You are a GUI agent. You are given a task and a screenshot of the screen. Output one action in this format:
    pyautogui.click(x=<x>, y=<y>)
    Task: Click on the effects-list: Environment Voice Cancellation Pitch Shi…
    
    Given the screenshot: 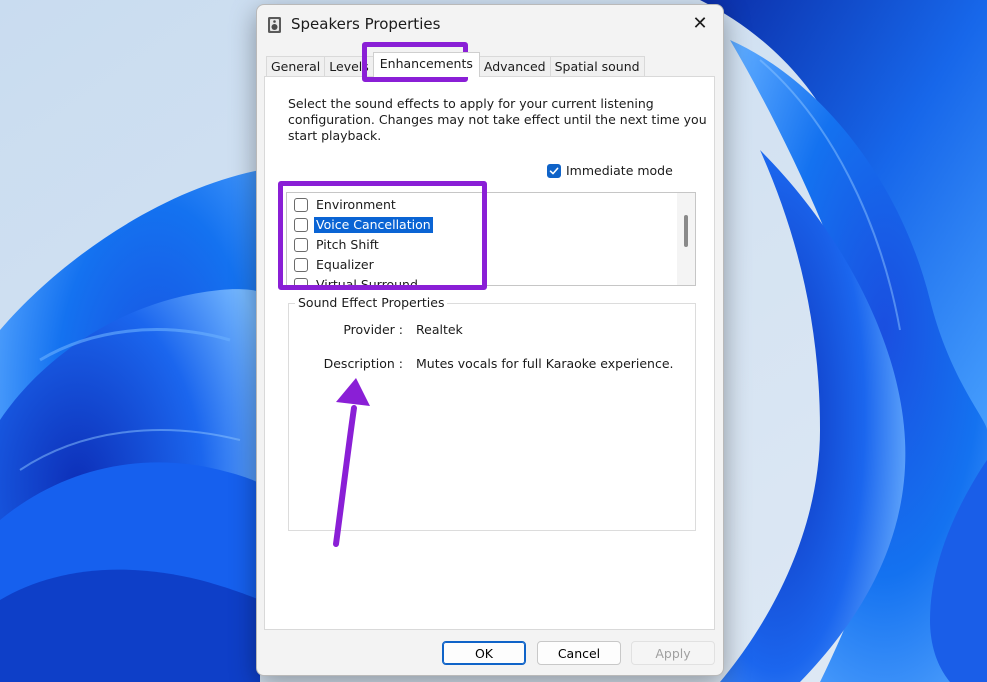 What is the action you would take?
    pyautogui.click(x=491, y=239)
    